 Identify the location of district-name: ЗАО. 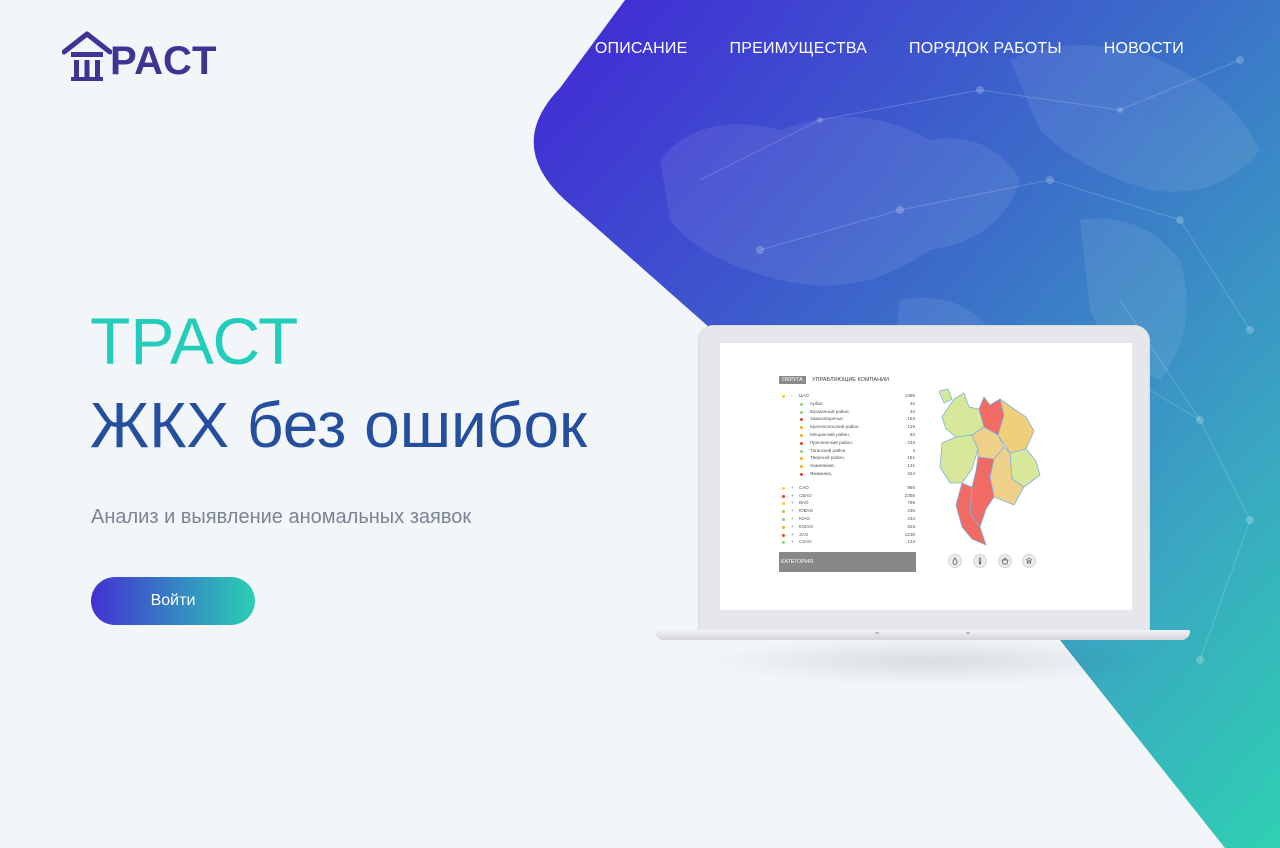
(804, 534).